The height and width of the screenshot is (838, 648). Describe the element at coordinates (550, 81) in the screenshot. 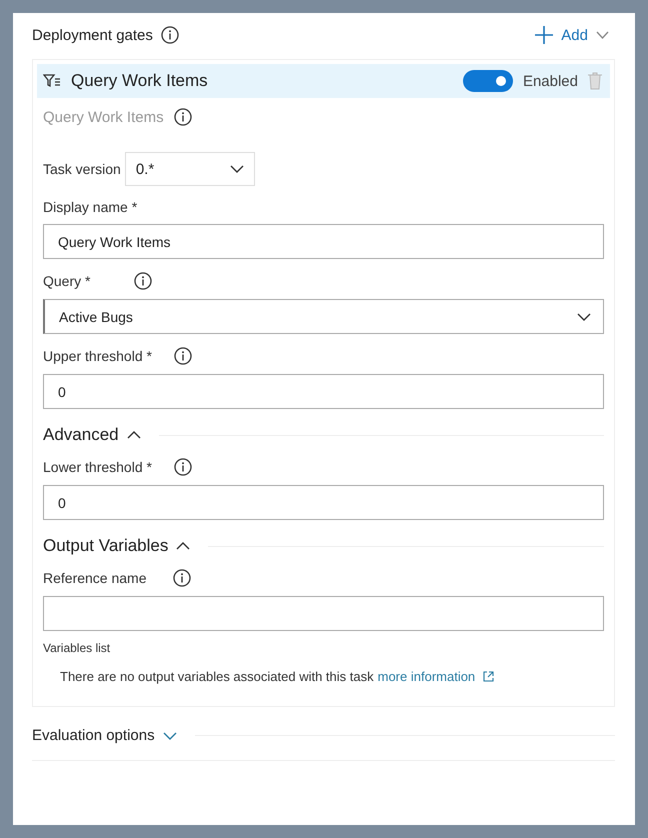

I see `toggle-label: Enabled` at that location.